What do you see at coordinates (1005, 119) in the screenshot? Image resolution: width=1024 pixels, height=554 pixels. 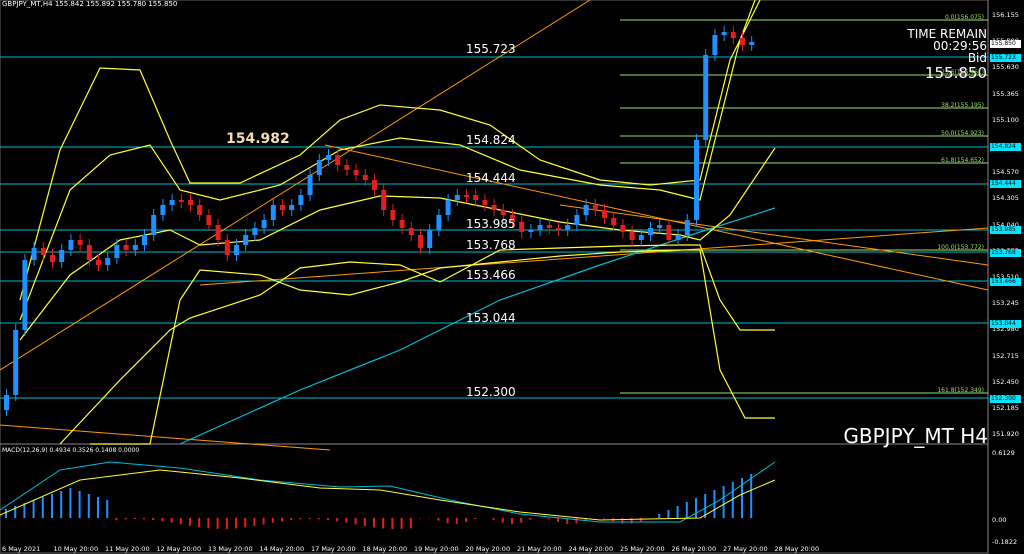 I see `price-axis-tick: 155.100` at bounding box center [1005, 119].